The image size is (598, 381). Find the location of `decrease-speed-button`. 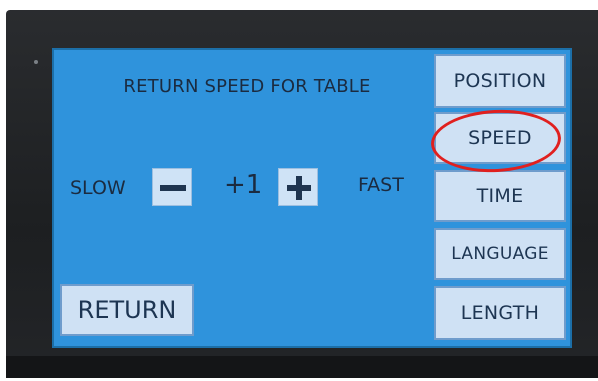

decrease-speed-button is located at coordinates (172, 187).